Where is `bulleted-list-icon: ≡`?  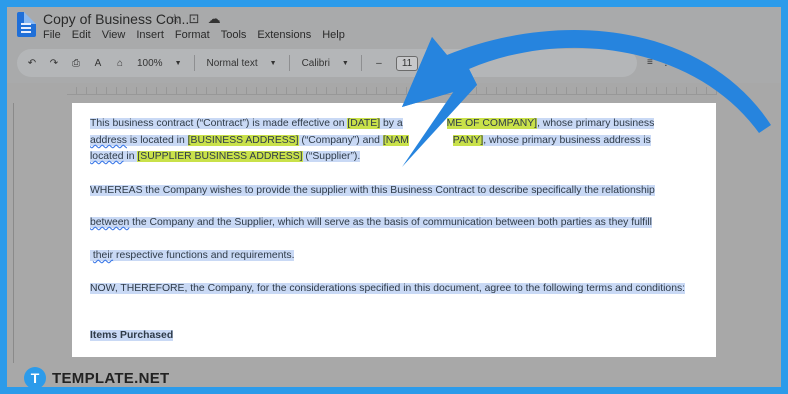 bulleted-list-icon: ≡ is located at coordinates (688, 62).